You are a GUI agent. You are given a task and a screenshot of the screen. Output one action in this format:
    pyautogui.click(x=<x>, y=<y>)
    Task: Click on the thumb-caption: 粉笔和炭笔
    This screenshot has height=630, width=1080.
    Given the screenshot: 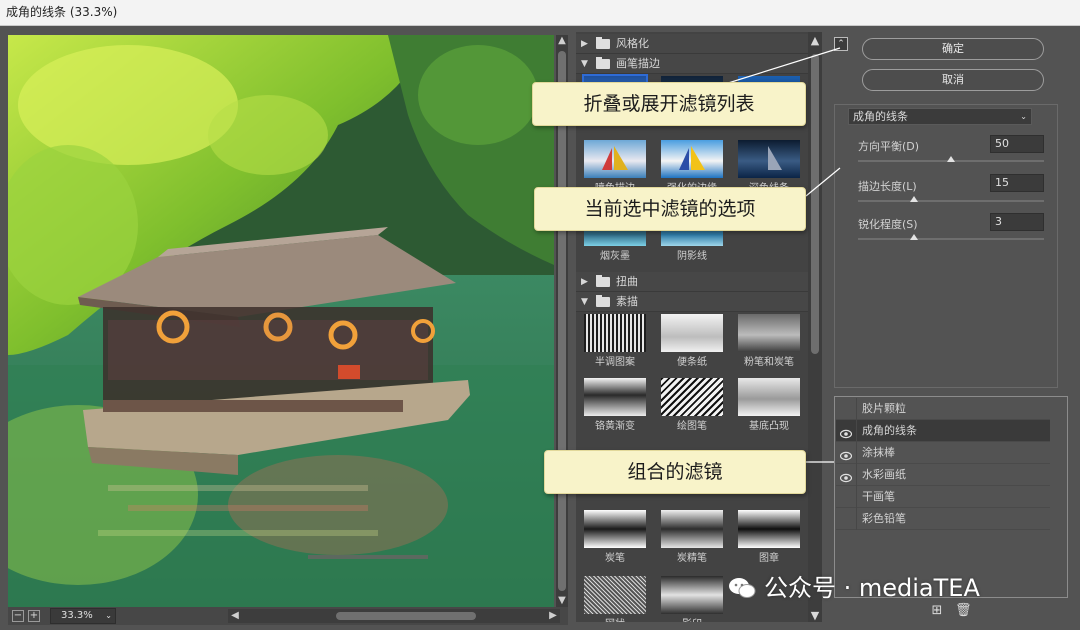 What is the action you would take?
    pyautogui.click(x=769, y=362)
    